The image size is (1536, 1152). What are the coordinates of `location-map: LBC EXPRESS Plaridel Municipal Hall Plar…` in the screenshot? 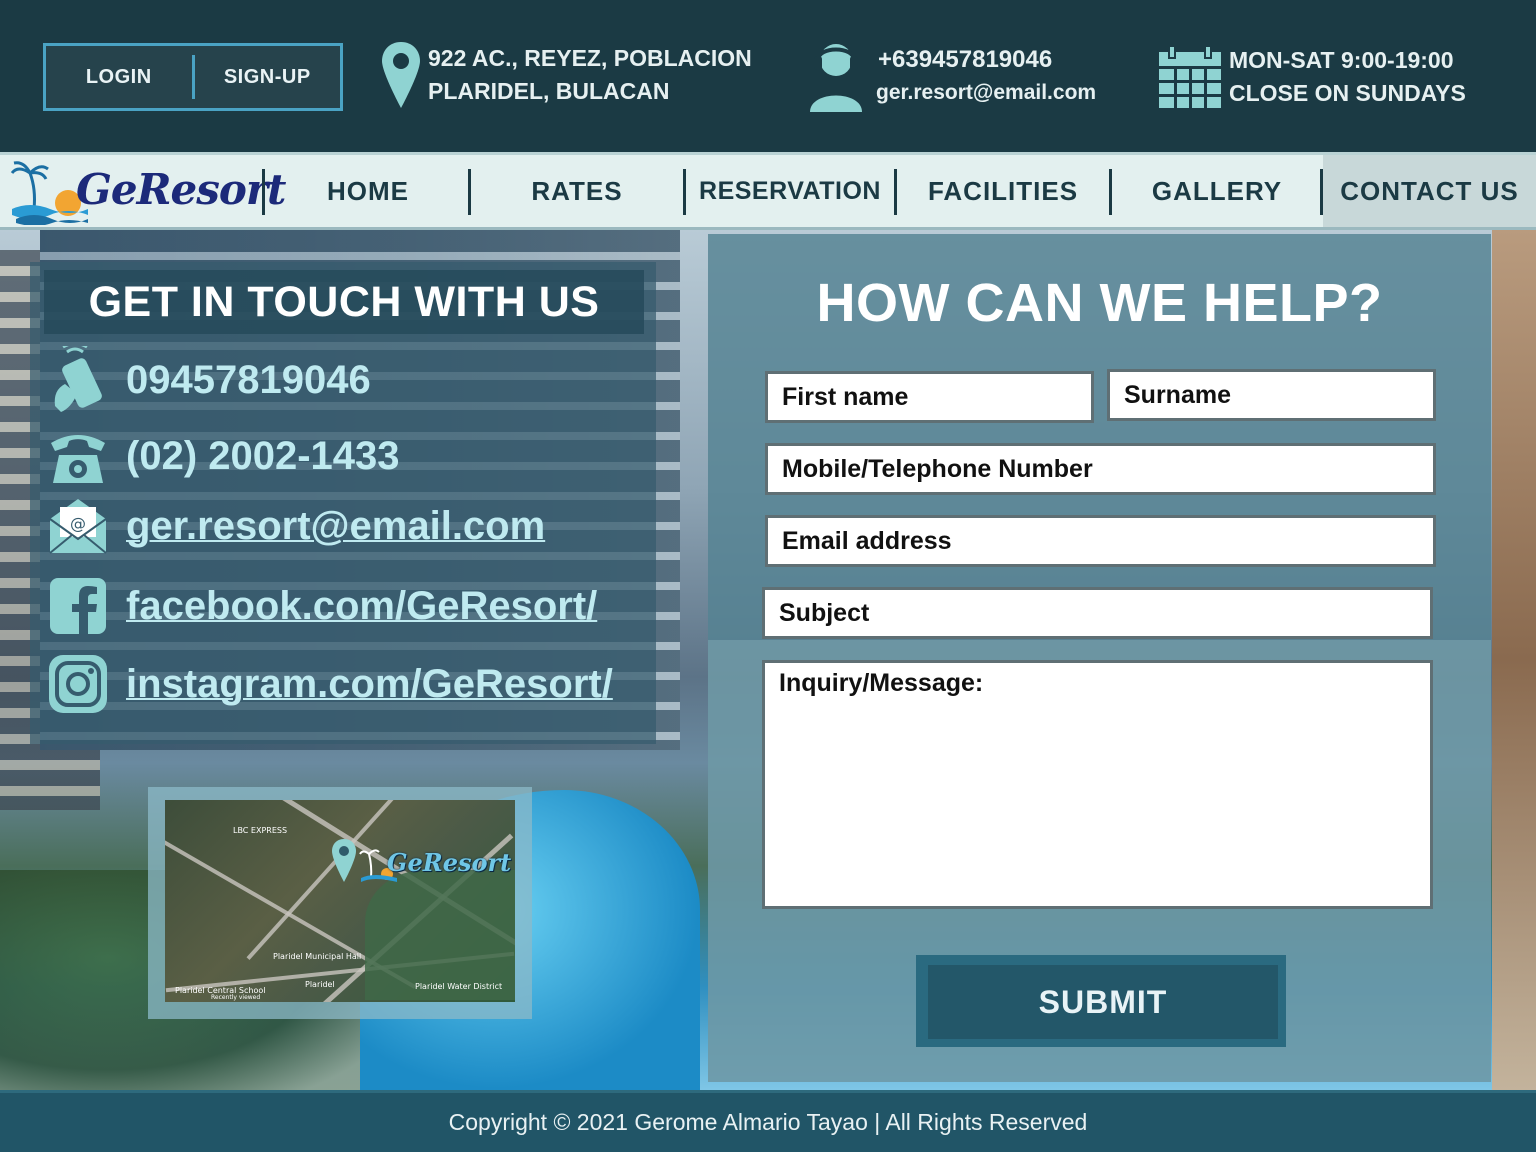 It's located at (340, 901).